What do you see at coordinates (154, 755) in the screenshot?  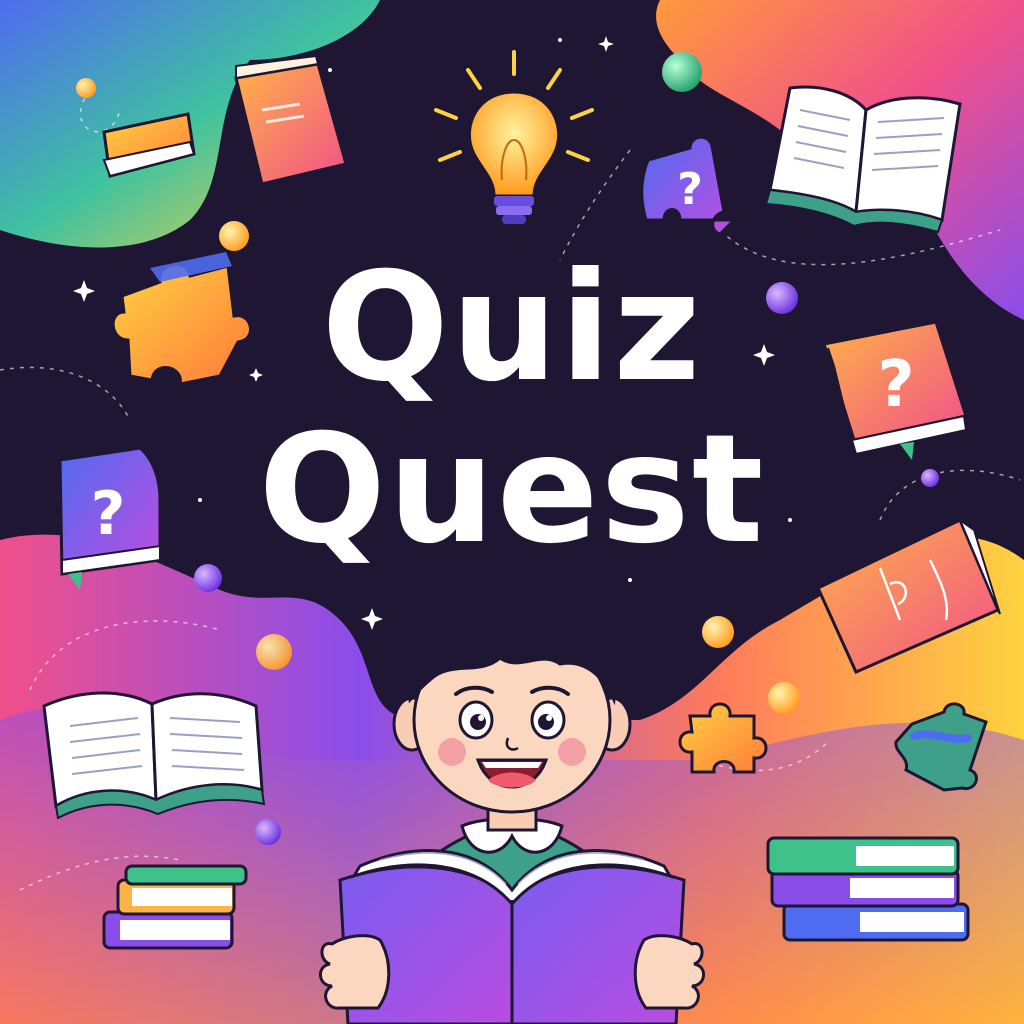 I see `open-book-icon` at bounding box center [154, 755].